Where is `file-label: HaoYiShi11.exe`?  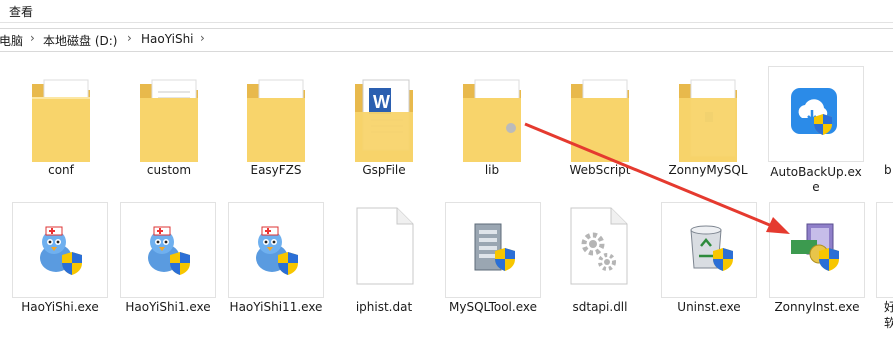 file-label: HaoYiShi11.exe is located at coordinates (276, 307).